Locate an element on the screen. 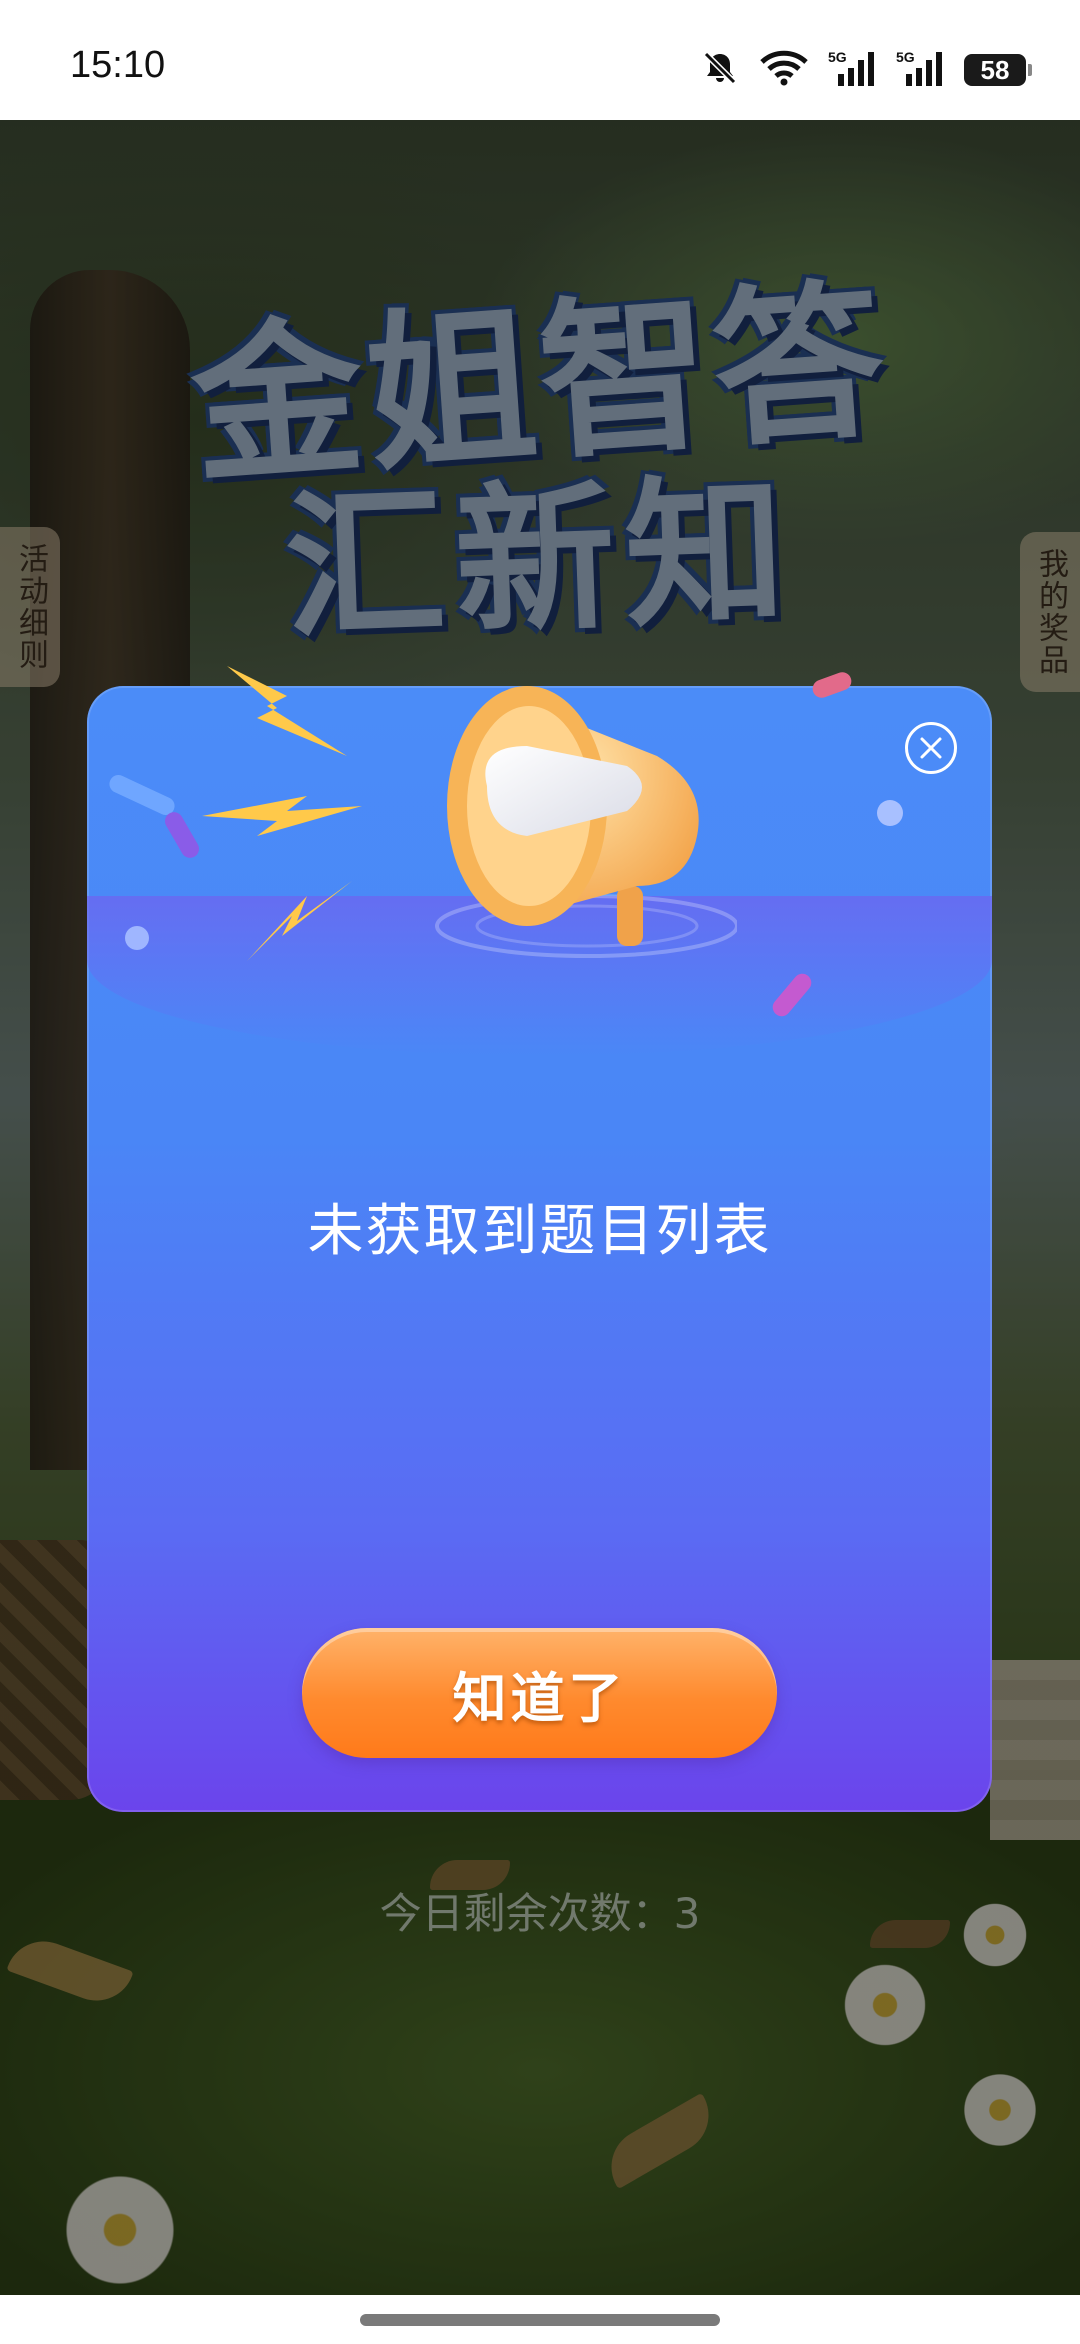 Image resolution: width=1080 pixels, height=2344 pixels. megaphone-icon is located at coordinates (586, 822).